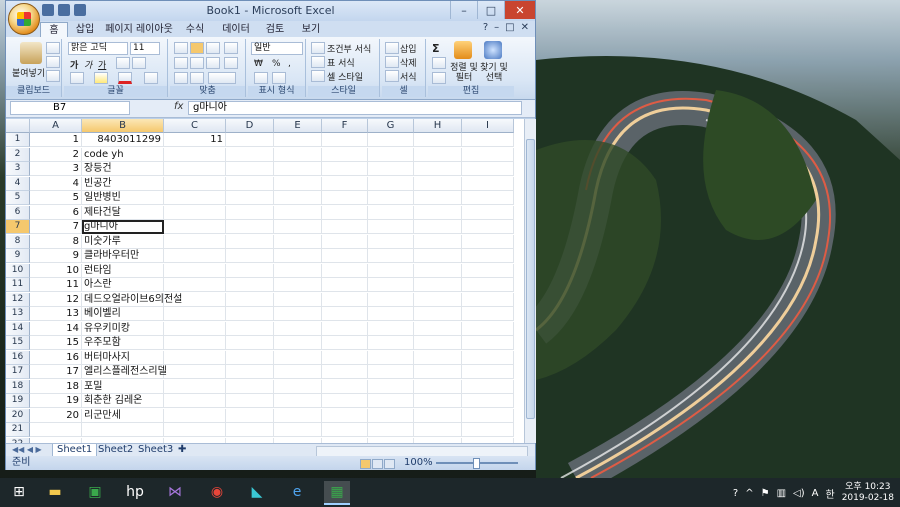 The height and width of the screenshot is (507, 900). What do you see at coordinates (123, 154) in the screenshot?
I see `cell-b2: code yh` at bounding box center [123, 154].